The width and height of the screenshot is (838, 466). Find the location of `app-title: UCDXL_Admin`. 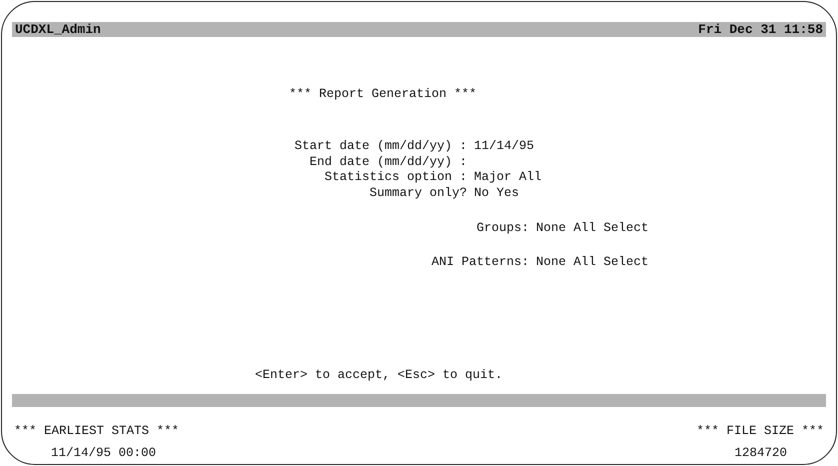

app-title: UCDXL_Admin is located at coordinates (58, 29).